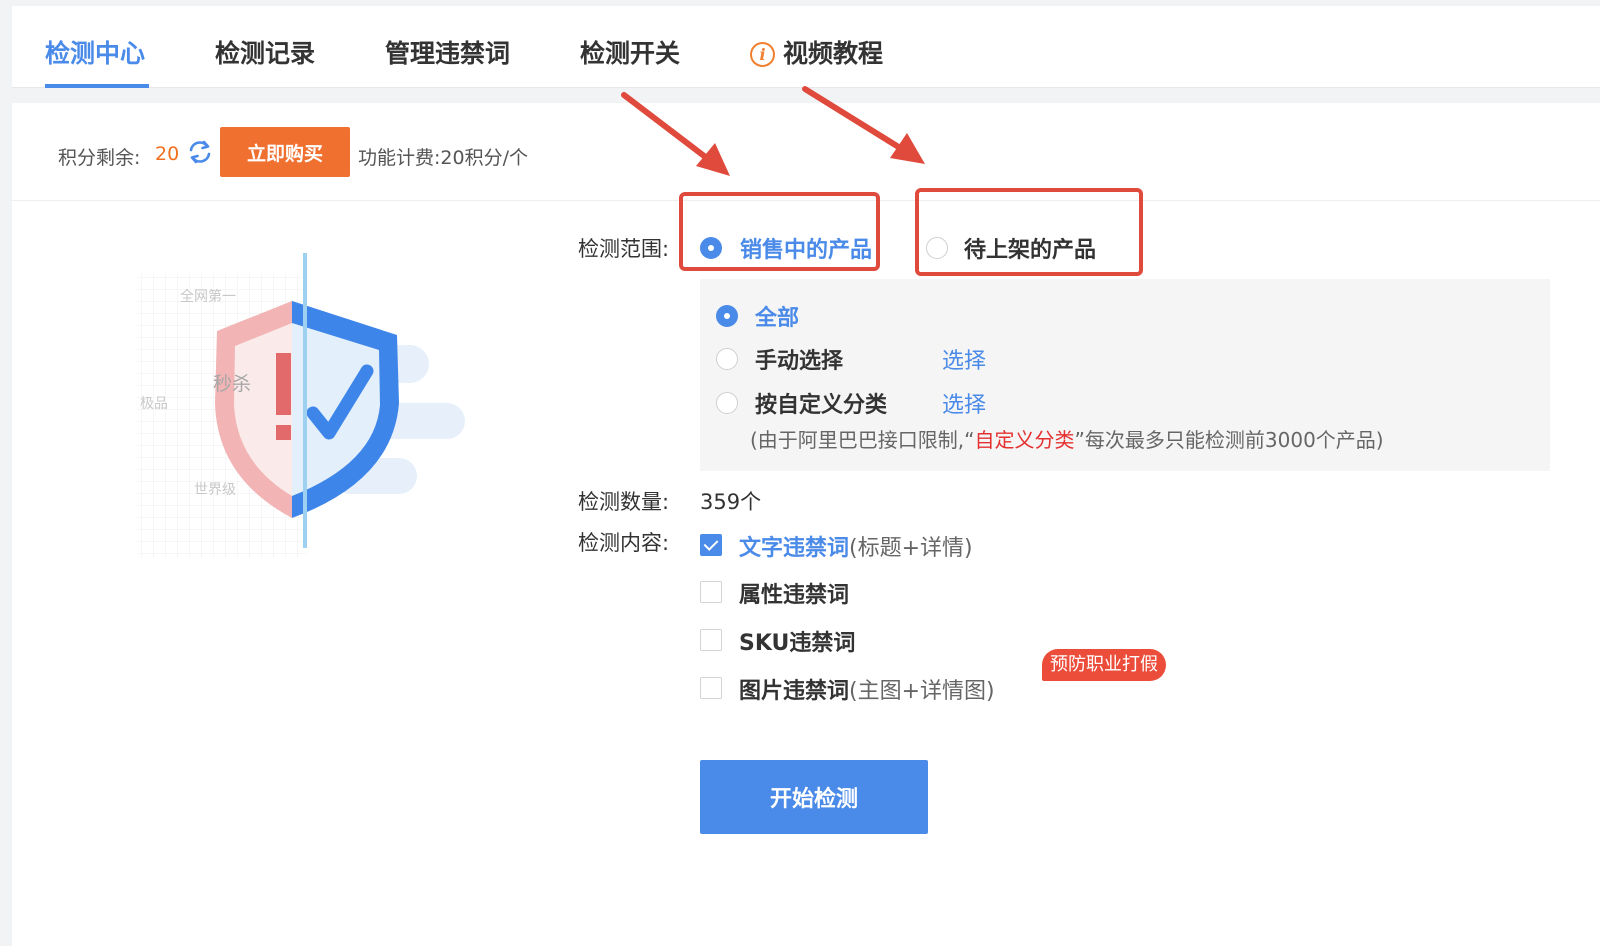  I want to click on illus-label-1: 全网第一, so click(208, 296).